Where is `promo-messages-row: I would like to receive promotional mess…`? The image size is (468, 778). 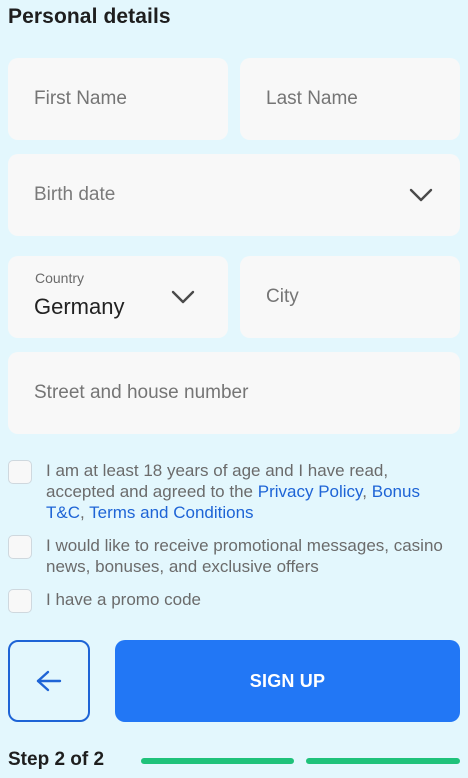 promo-messages-row: I would like to receive promotional mess… is located at coordinates (228, 556).